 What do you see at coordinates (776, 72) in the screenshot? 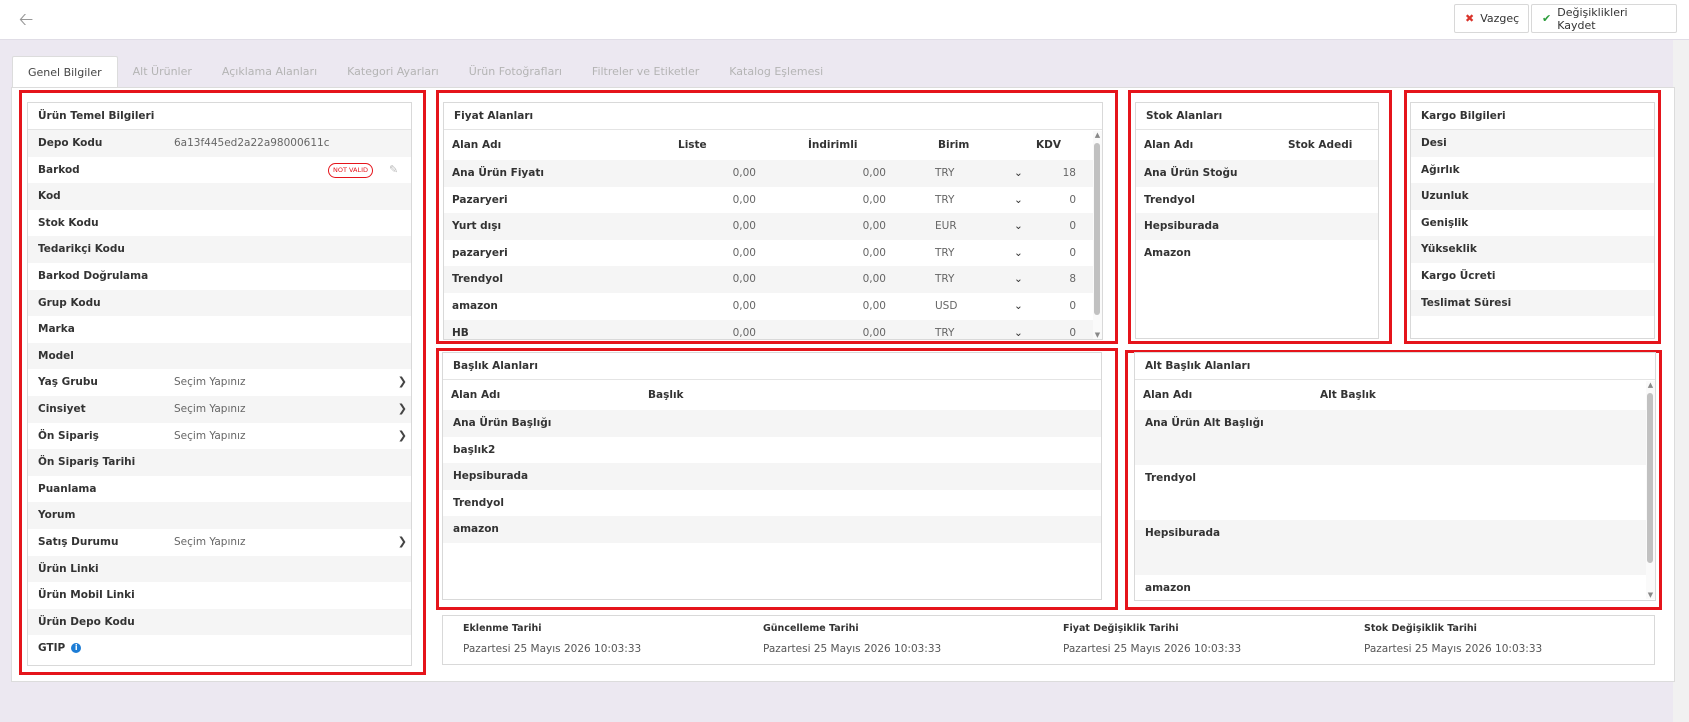
I see `tab-catalog-mapping: Katalog Eşlemesi` at bounding box center [776, 72].